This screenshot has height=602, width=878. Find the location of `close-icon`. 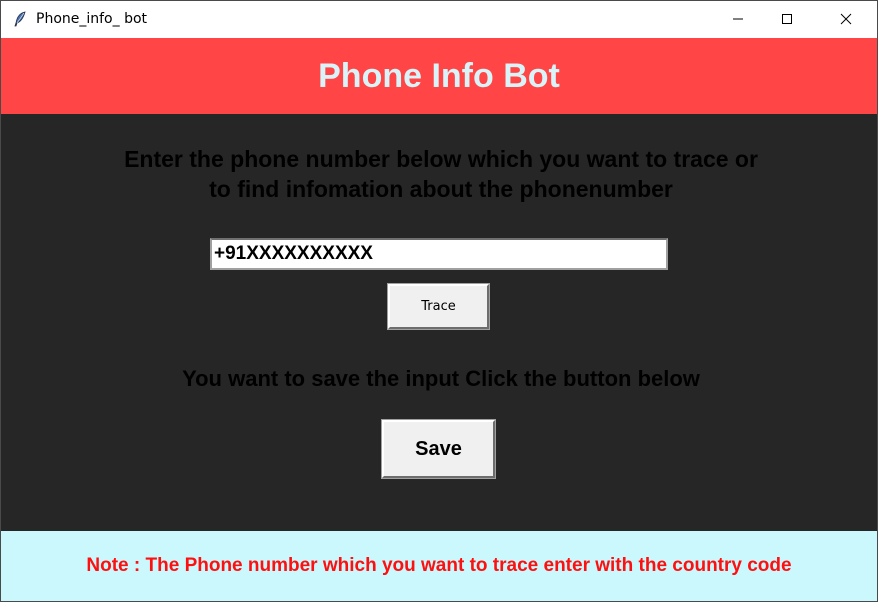

close-icon is located at coordinates (846, 19).